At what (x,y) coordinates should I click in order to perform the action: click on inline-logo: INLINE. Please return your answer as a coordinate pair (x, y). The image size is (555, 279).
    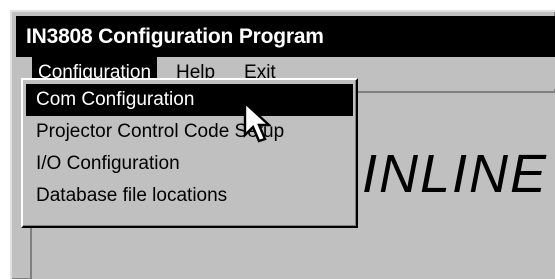
    Looking at the image, I should click on (455, 174).